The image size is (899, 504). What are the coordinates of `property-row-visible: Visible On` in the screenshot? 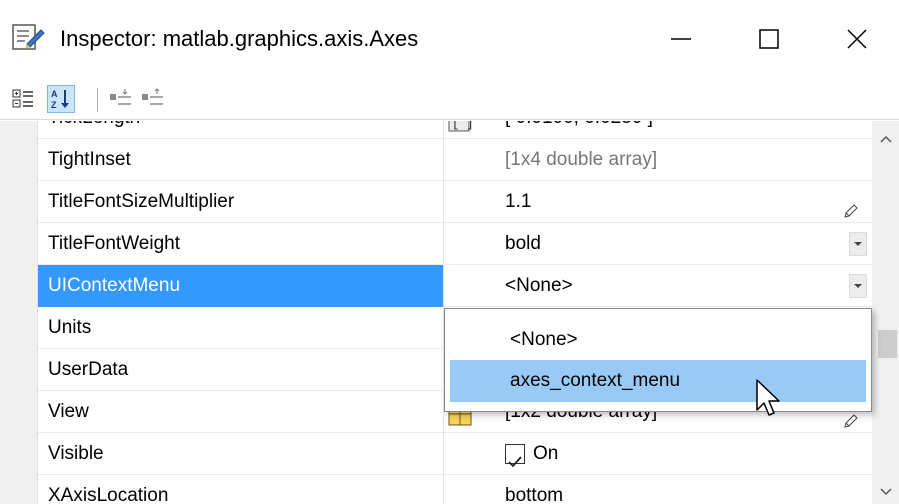 It's located at (436, 454).